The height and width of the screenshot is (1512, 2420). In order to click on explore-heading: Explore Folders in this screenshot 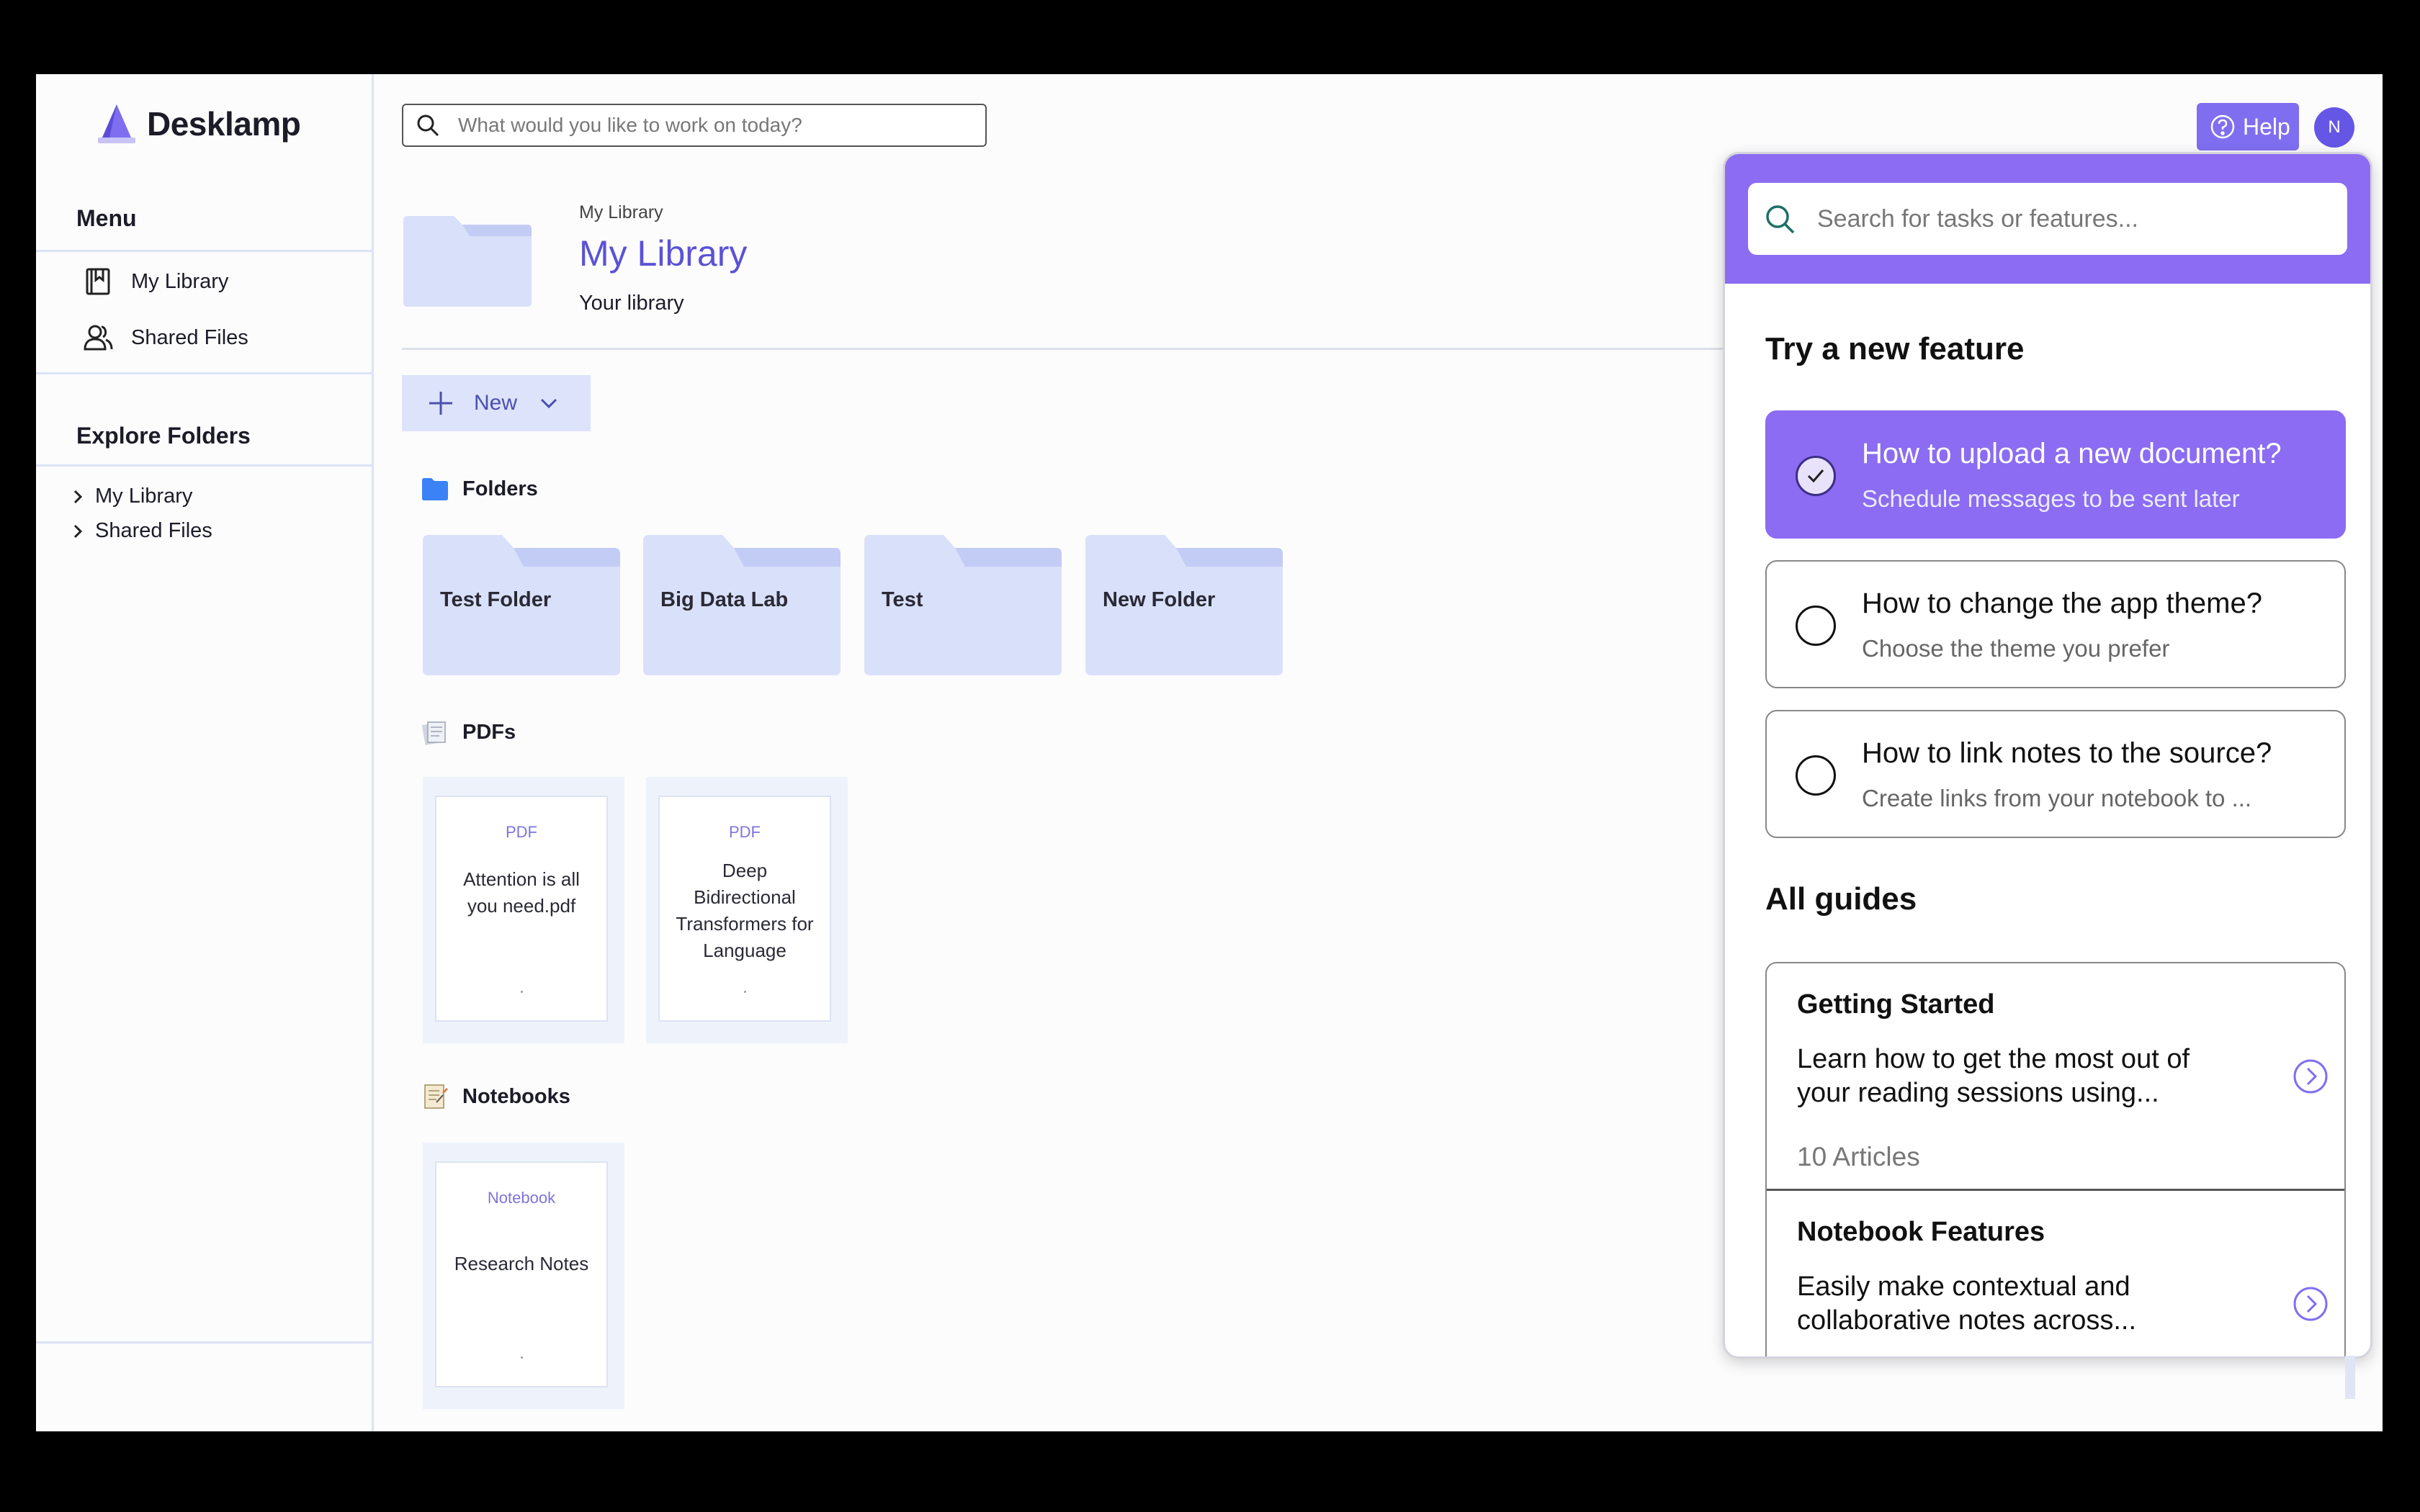, I will do `click(163, 436)`.